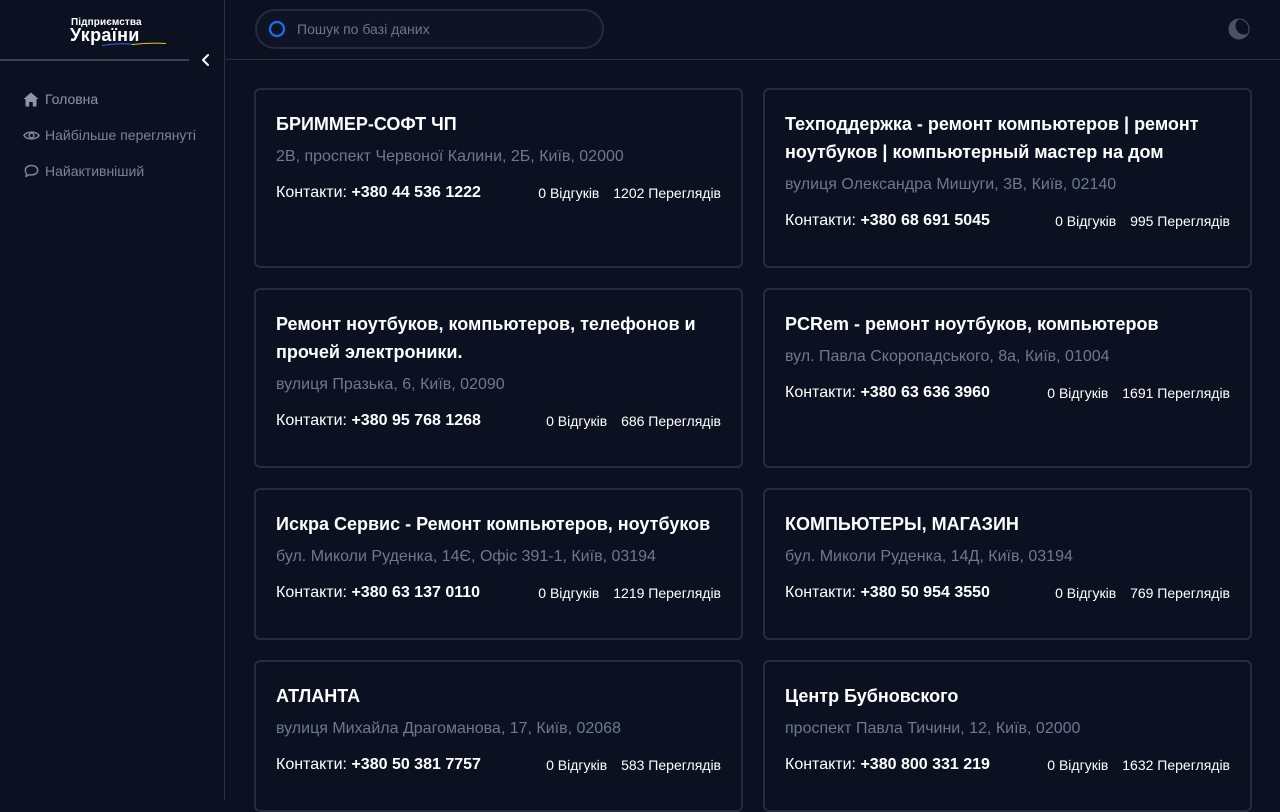 This screenshot has height=812, width=1280. Describe the element at coordinates (415, 420) in the screenshot. I see `card-phone: +380 95 768 1268` at that location.